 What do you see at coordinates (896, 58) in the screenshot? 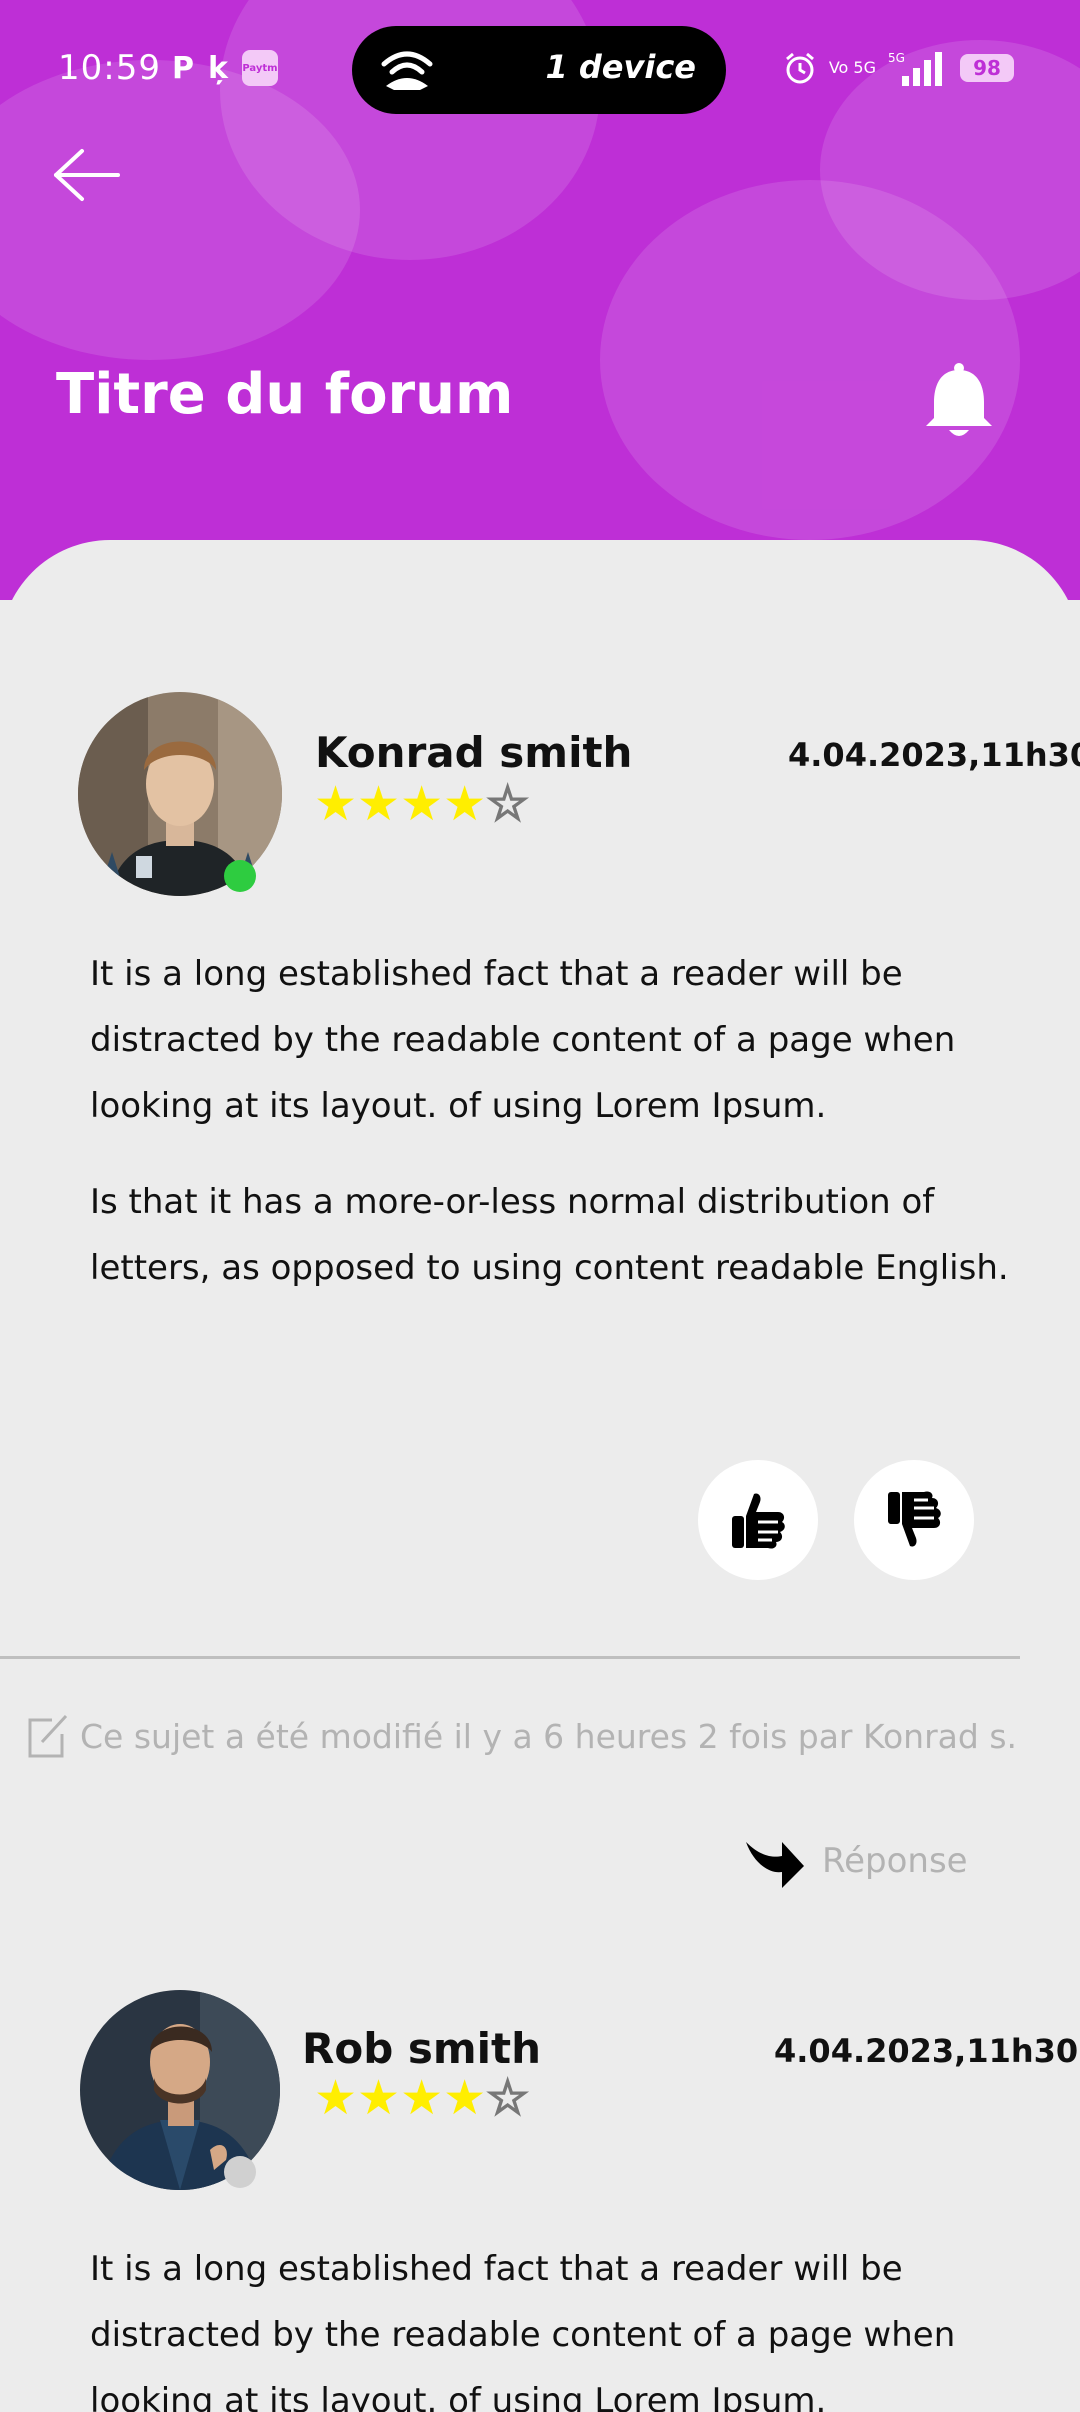
I see `network-label: 5G` at bounding box center [896, 58].